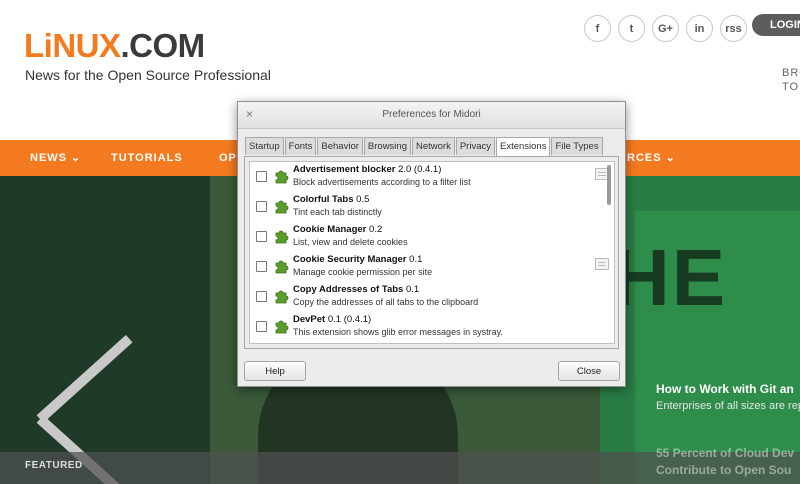 This screenshot has height=484, width=800. Describe the element at coordinates (338, 229) in the screenshot. I see `extension-name: Cookie Manager 0.2` at that location.